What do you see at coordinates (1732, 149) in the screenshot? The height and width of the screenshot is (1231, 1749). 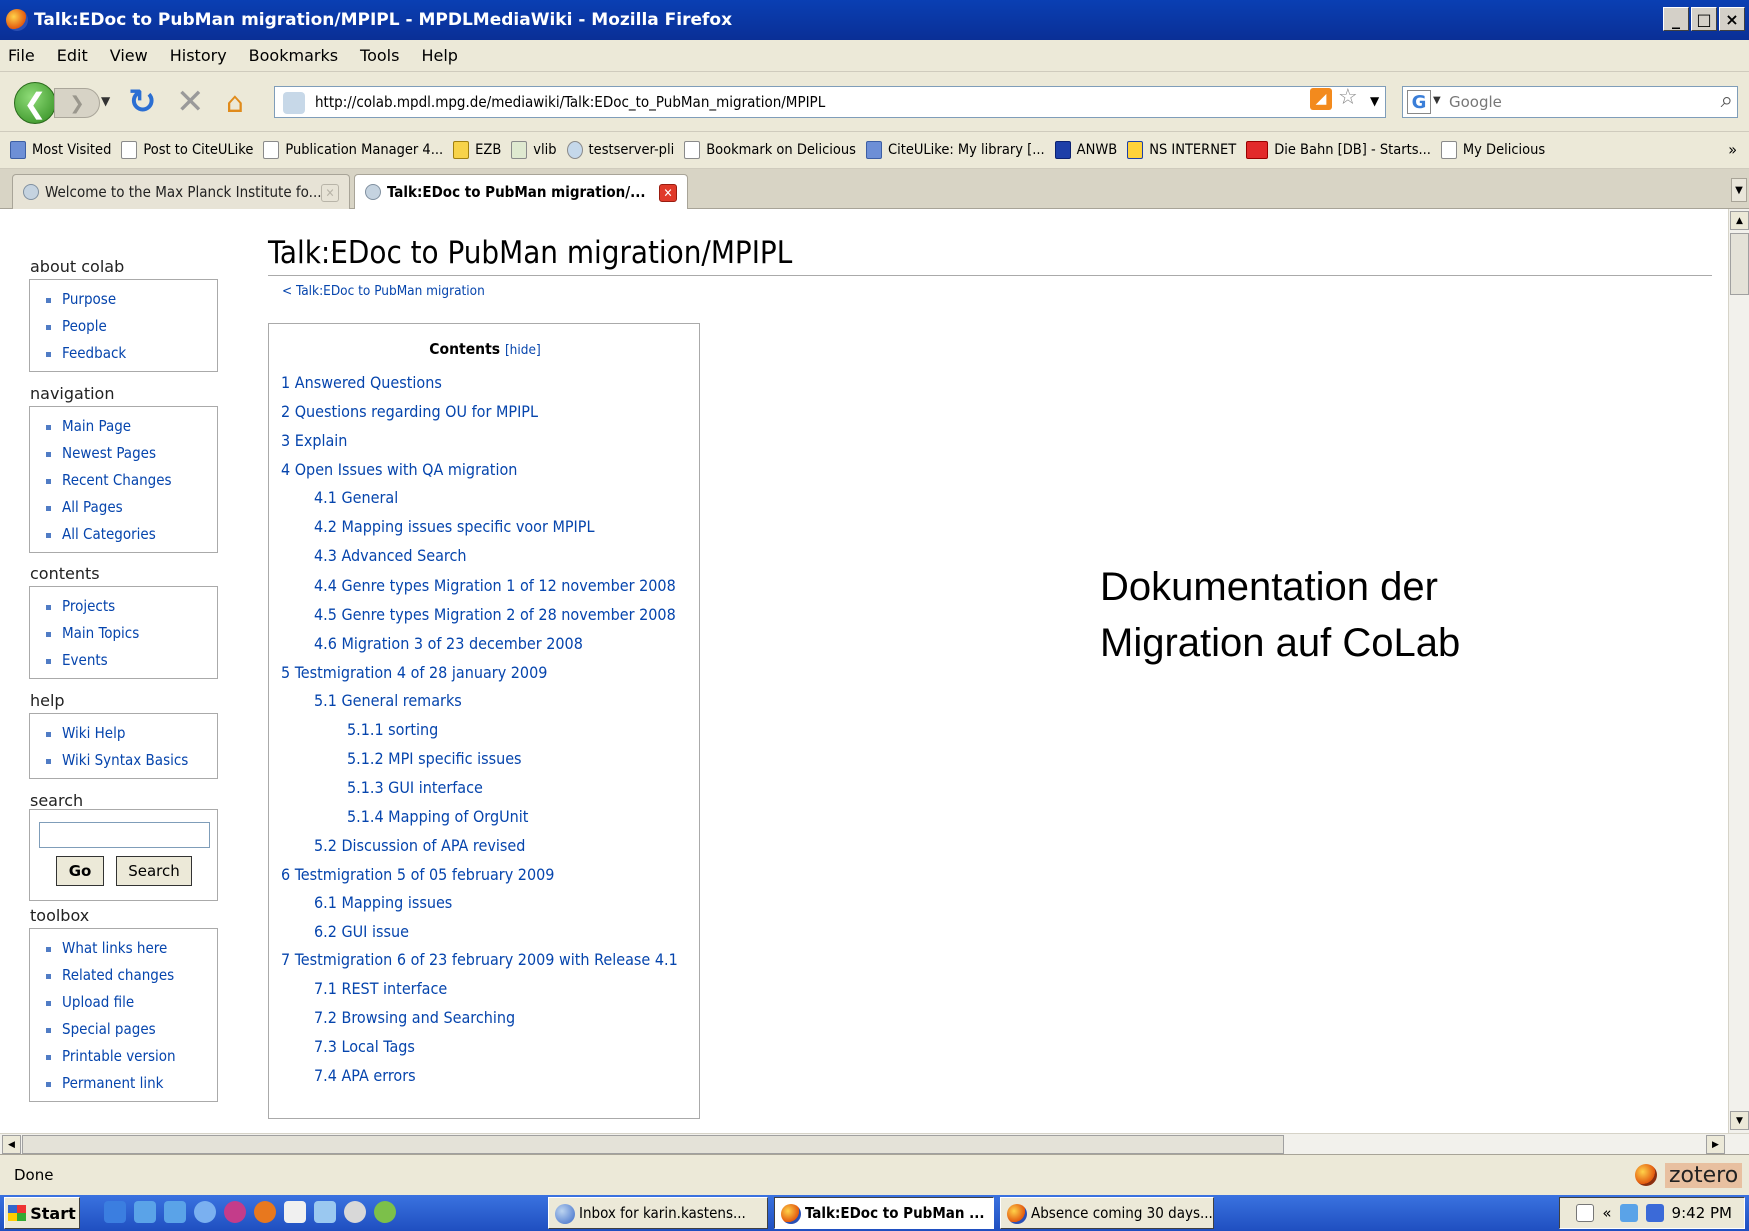 I see `bookmarks-overflow-chevron: »` at bounding box center [1732, 149].